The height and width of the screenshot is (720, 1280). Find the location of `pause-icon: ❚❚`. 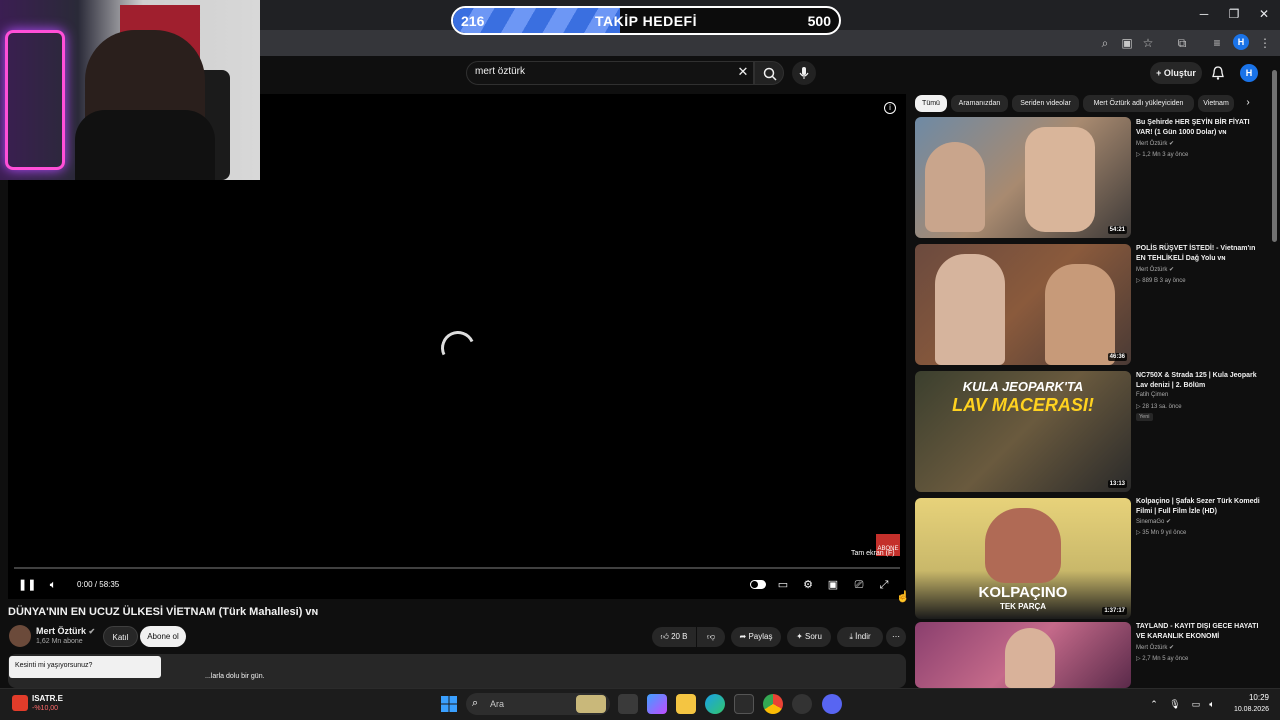

pause-icon: ❚❚ is located at coordinates (27, 585).